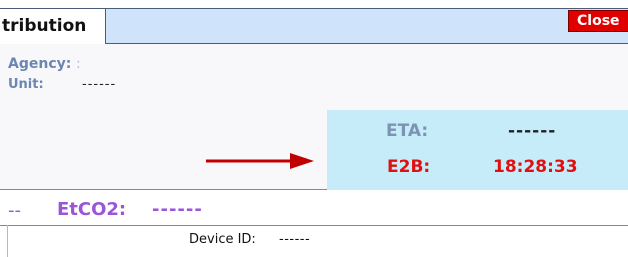 This screenshot has width=628, height=257. What do you see at coordinates (7, 241) in the screenshot?
I see `left-border` at bounding box center [7, 241].